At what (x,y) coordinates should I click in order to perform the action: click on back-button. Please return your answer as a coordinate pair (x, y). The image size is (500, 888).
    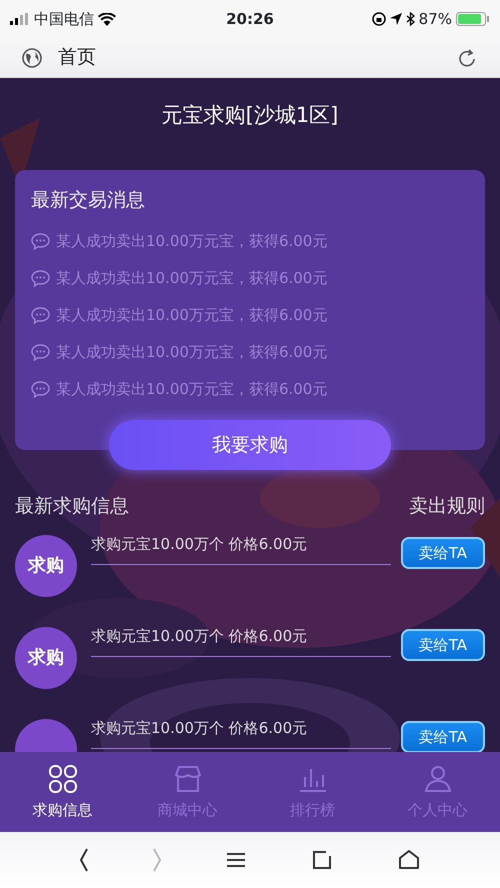
    Looking at the image, I should click on (84, 860).